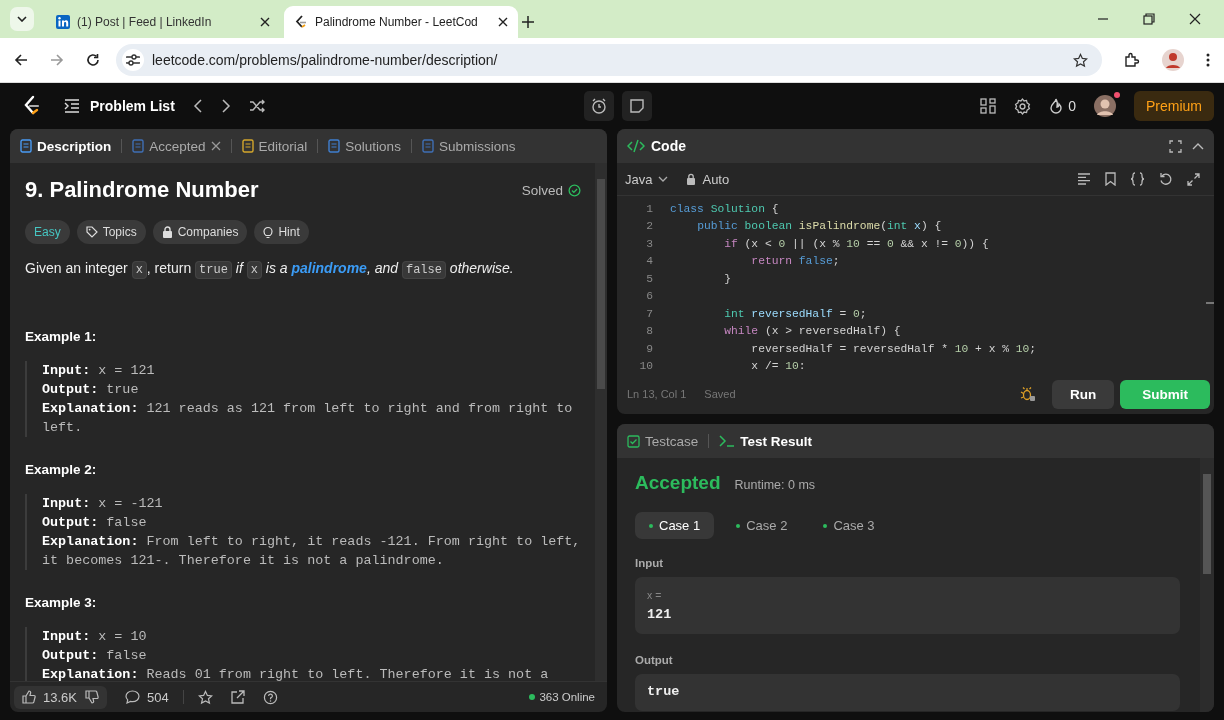 This screenshot has width=1224, height=720. What do you see at coordinates (1174, 106) in the screenshot?
I see `premium-button: Premium` at bounding box center [1174, 106].